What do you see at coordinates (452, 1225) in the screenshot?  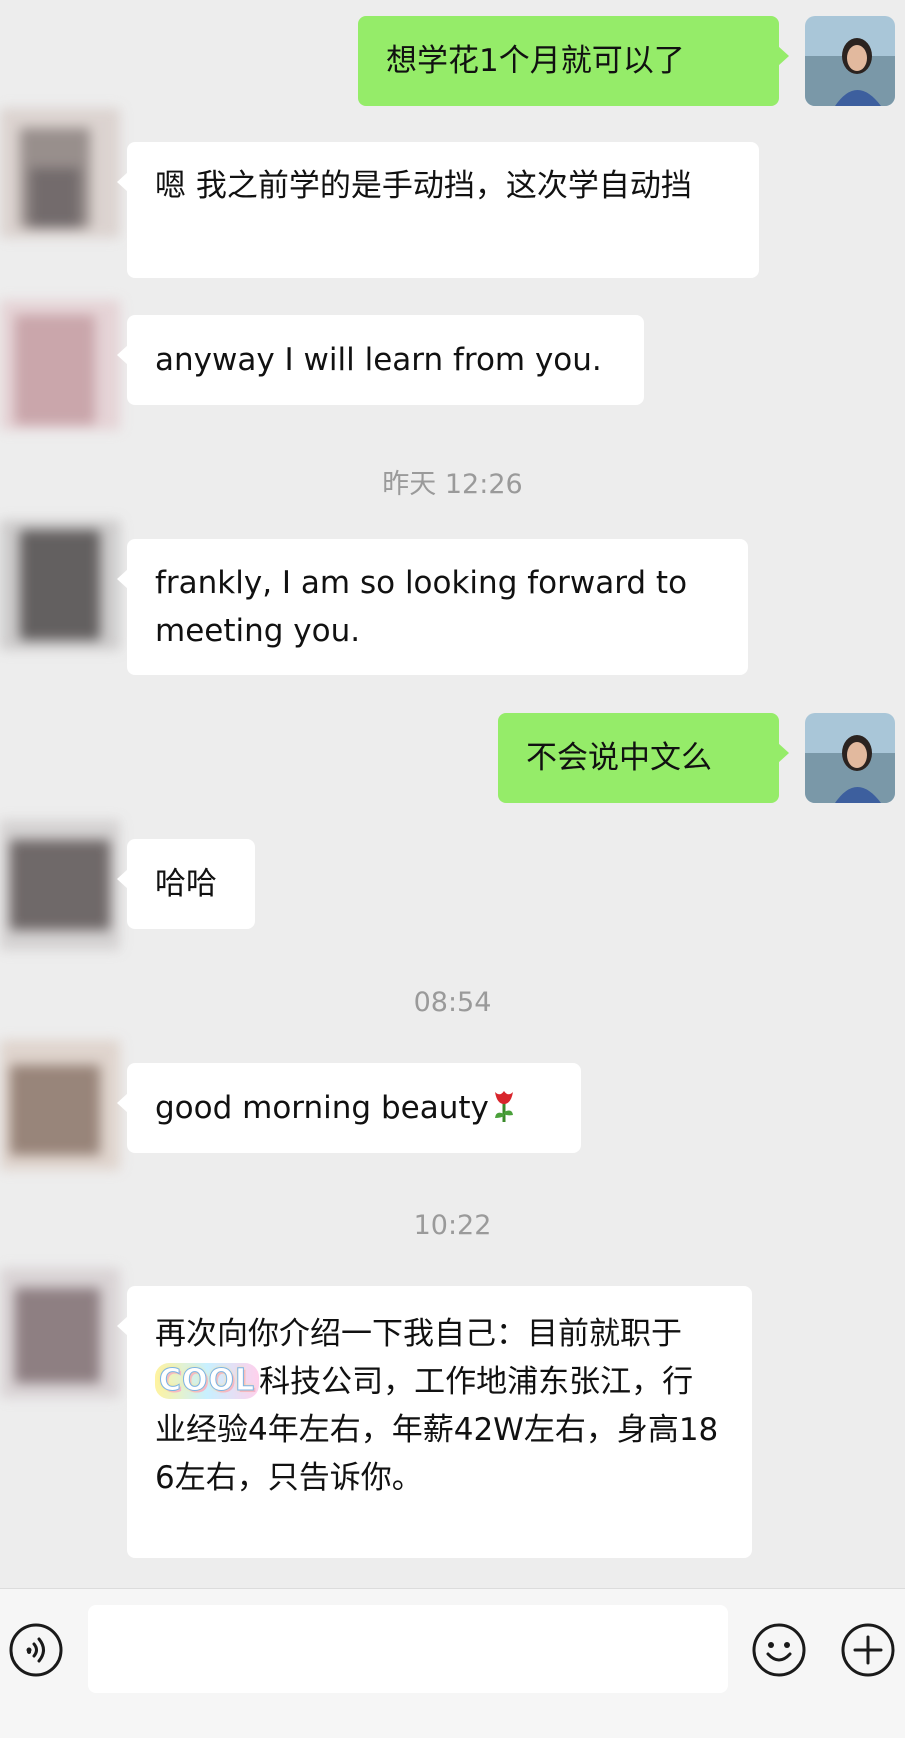 I see `timestamp: 10:22` at bounding box center [452, 1225].